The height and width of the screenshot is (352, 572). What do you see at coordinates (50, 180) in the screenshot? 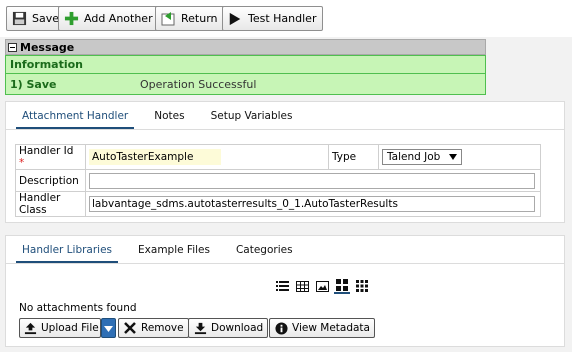
I see `description-label: Description` at bounding box center [50, 180].